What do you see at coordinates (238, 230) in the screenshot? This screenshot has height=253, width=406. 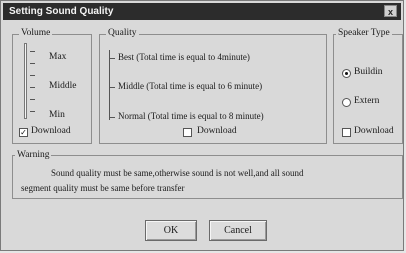 I see `cancel-button: Cancel` at bounding box center [238, 230].